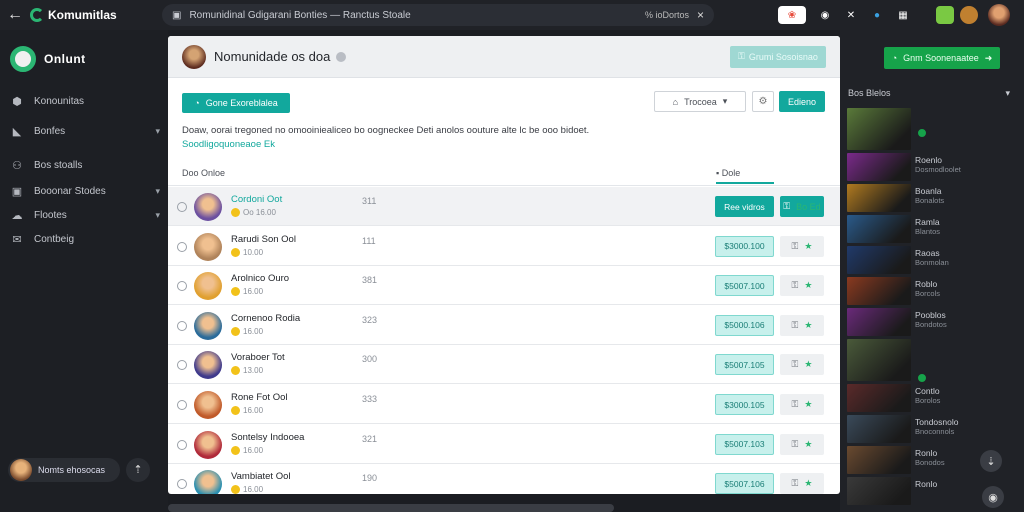  I want to click on cross-tool-icon: ✕, so click(851, 15).